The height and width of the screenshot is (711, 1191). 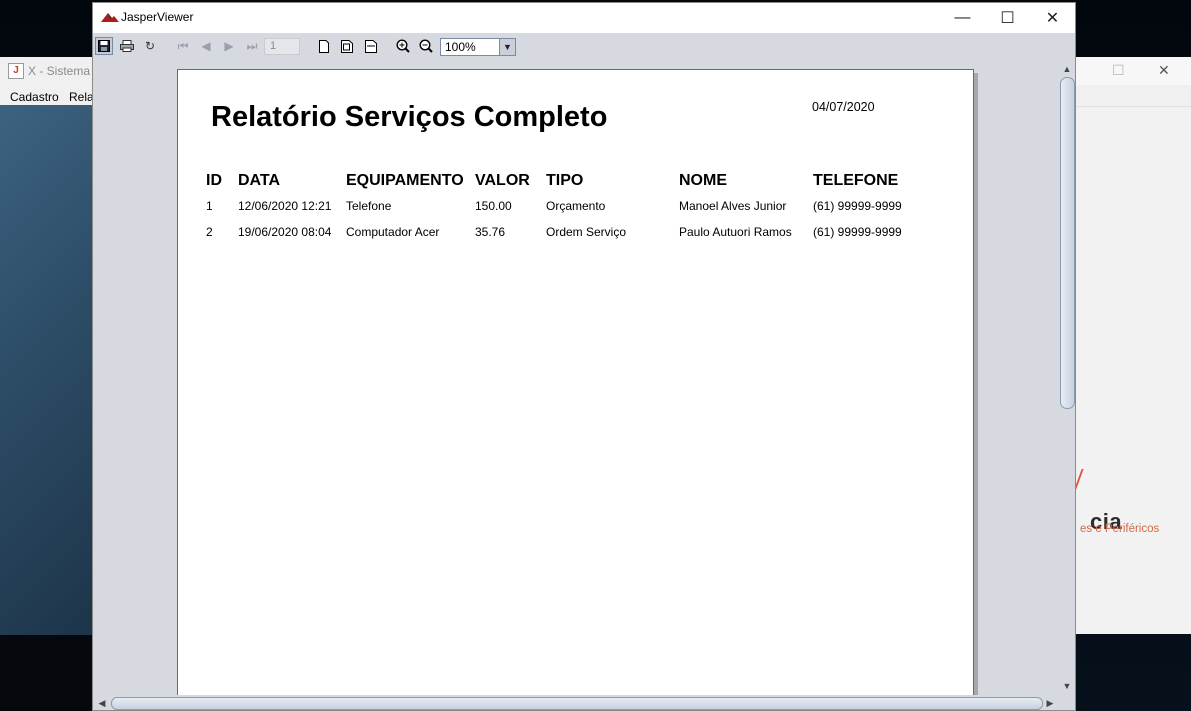 I want to click on maximize-icon: ☐, so click(x=1118, y=70).